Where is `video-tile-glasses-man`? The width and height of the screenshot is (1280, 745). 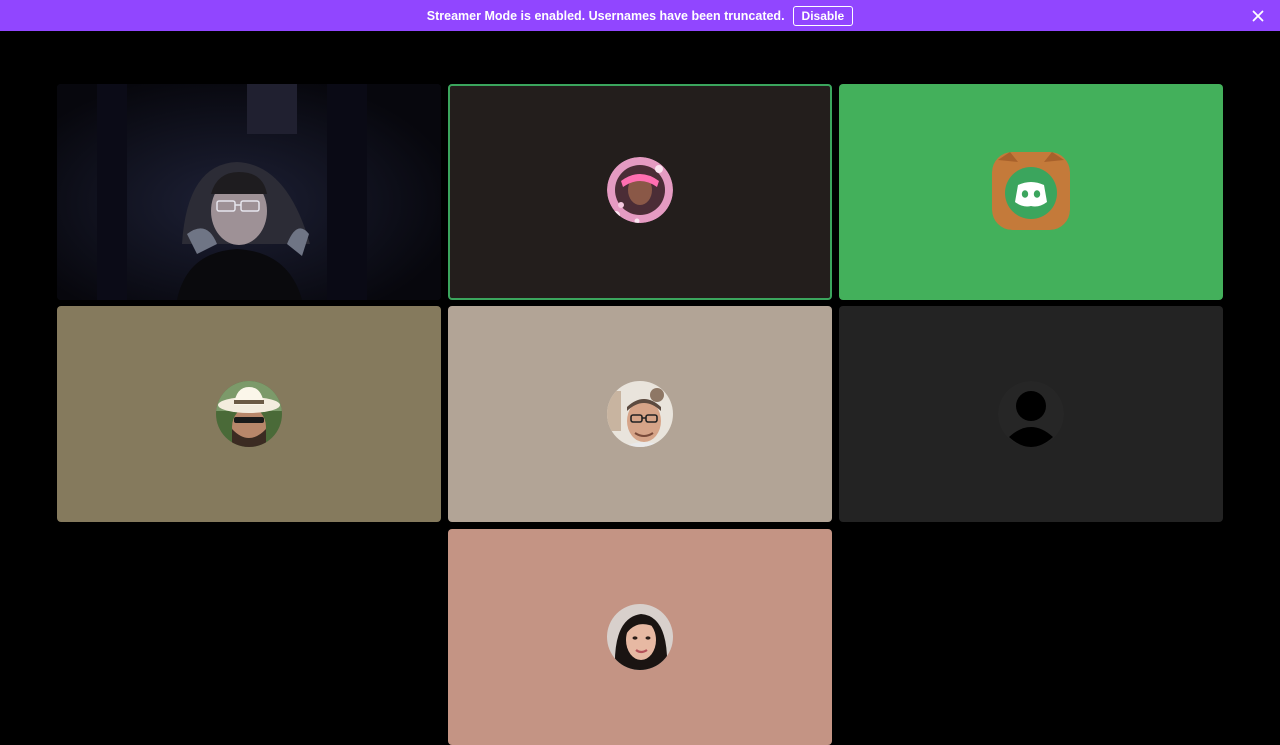
video-tile-glasses-man is located at coordinates (640, 414).